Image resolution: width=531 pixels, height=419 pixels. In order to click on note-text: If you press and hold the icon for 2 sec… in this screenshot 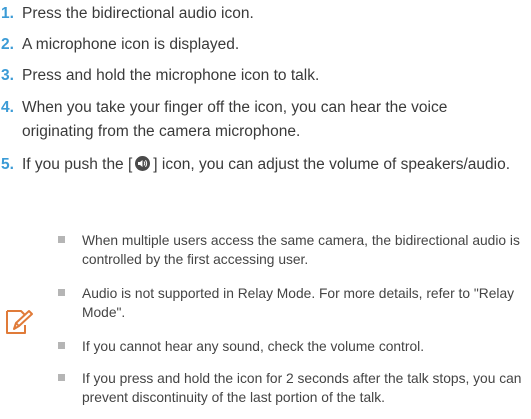, I will do `click(302, 388)`.